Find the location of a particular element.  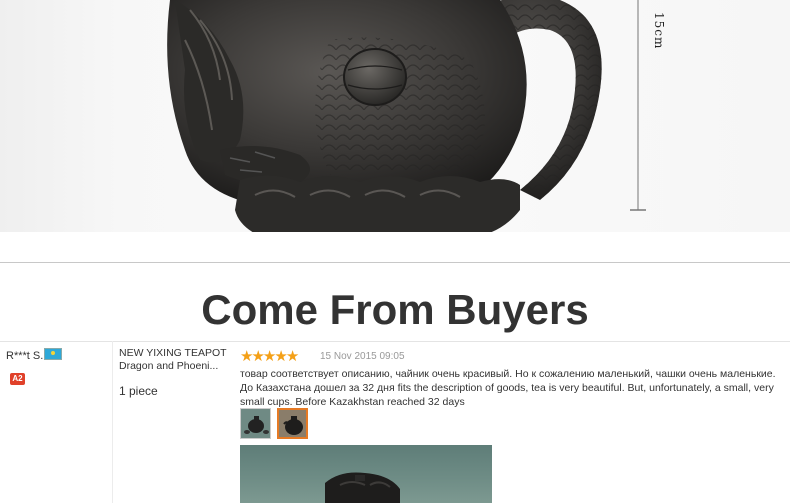

kazakhstan-flag-icon is located at coordinates (53, 354).